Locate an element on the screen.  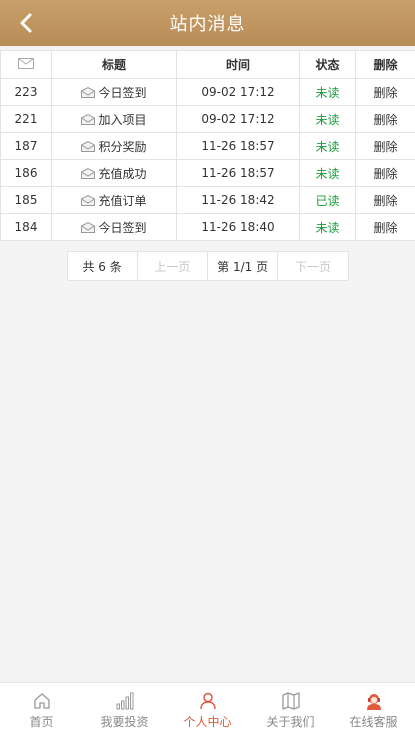
customer-service-icon is located at coordinates (373, 702).